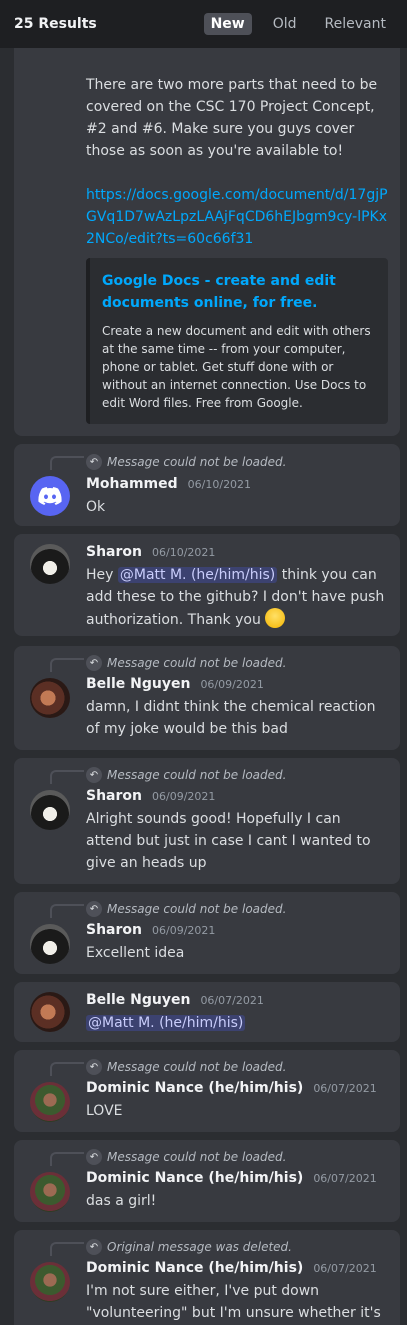  What do you see at coordinates (275, 618) in the screenshot?
I see `slightly-smiling-face-icon` at bounding box center [275, 618].